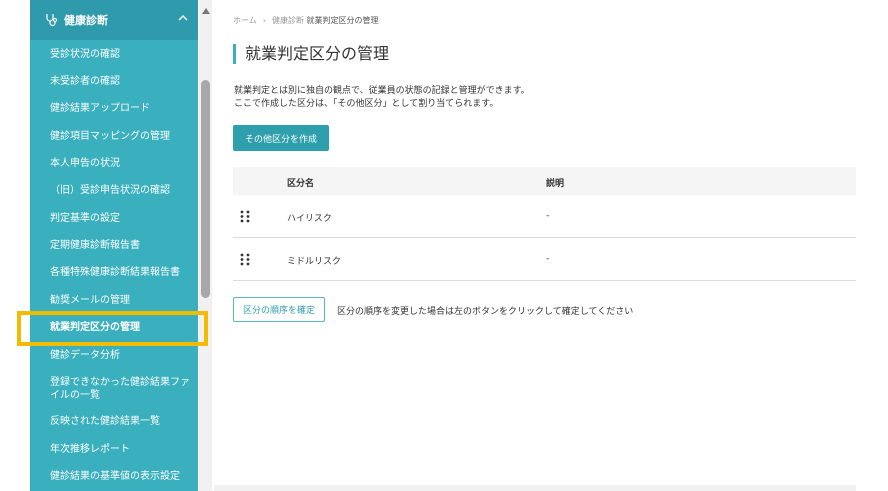 The image size is (888, 491). I want to click on sidebar-item-criteria: 判定基準の設定, so click(114, 218).